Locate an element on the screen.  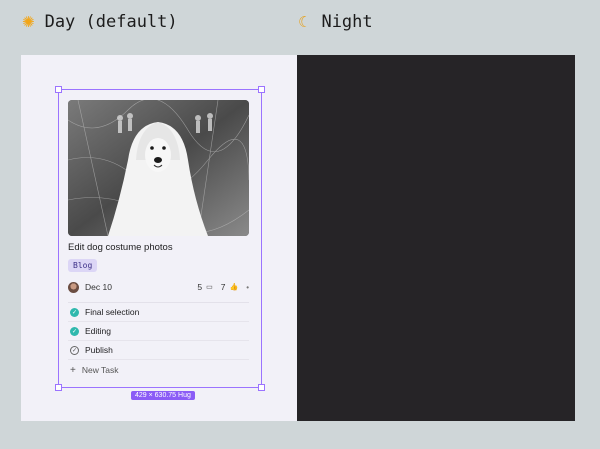
subtask-item: ✓ Final selection is located at coordinates (158, 312).